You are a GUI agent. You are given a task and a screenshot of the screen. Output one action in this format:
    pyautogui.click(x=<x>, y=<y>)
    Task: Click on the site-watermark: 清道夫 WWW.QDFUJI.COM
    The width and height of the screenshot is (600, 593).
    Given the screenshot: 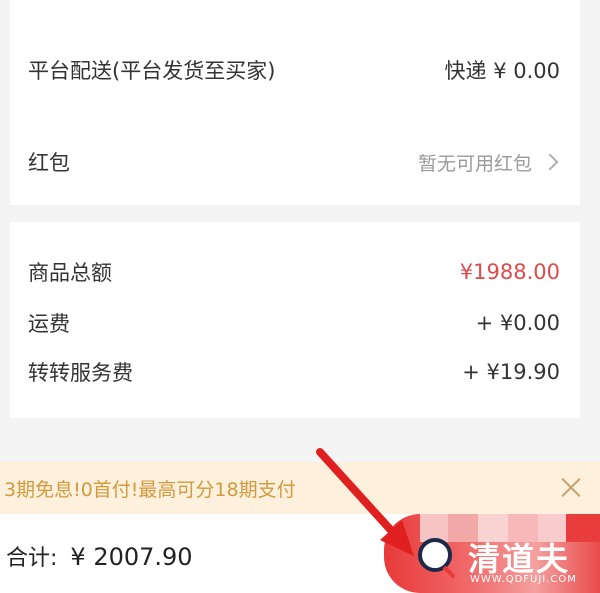 What is the action you would take?
    pyautogui.click(x=499, y=560)
    